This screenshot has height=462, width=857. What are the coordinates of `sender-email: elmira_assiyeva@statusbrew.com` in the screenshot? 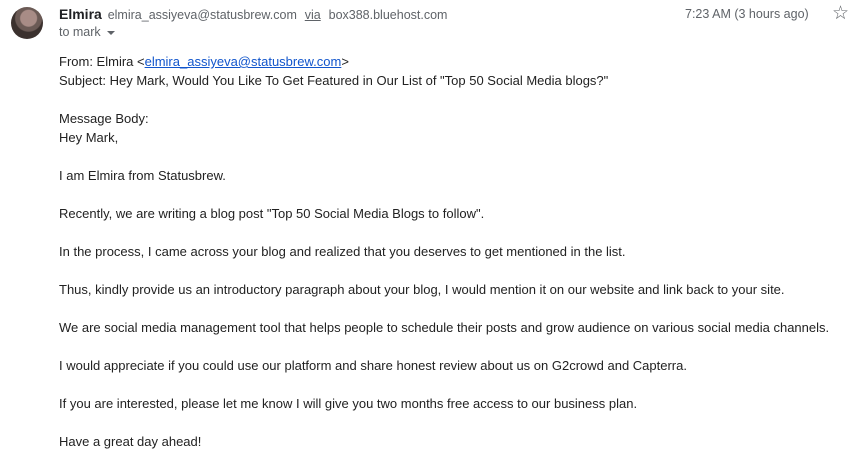 It's located at (202, 15).